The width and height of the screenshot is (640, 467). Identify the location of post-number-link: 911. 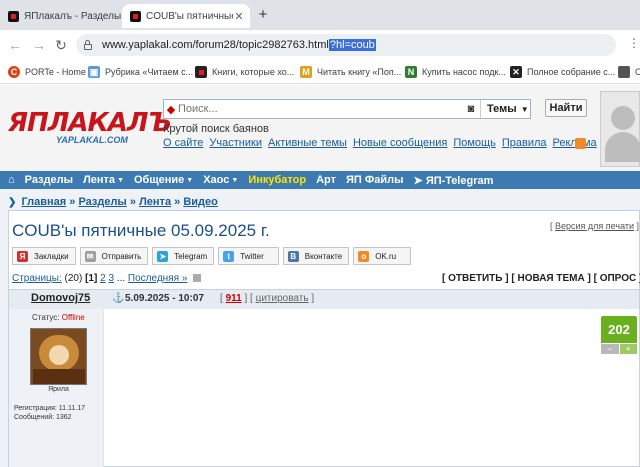
(234, 298).